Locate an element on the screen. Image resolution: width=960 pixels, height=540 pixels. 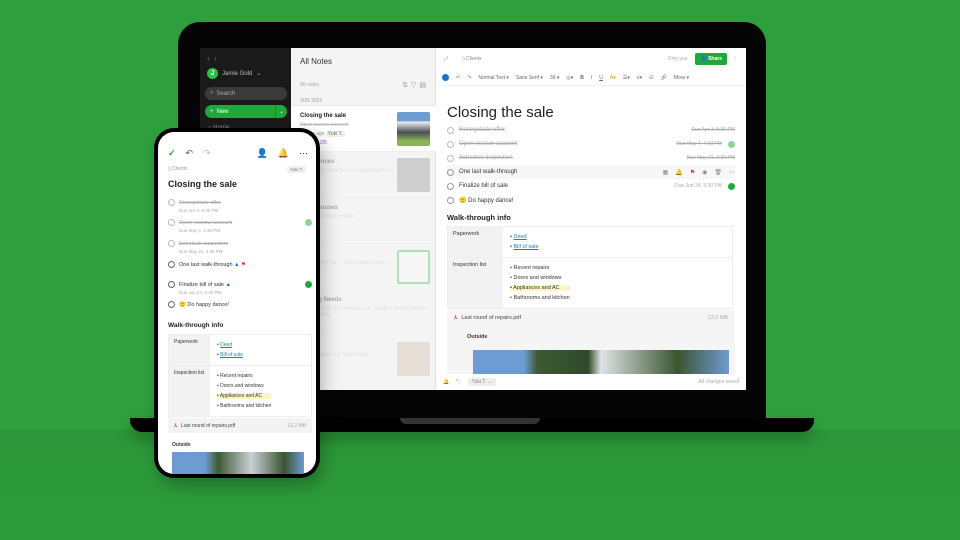
more-label: More is located at coordinates (679, 77).